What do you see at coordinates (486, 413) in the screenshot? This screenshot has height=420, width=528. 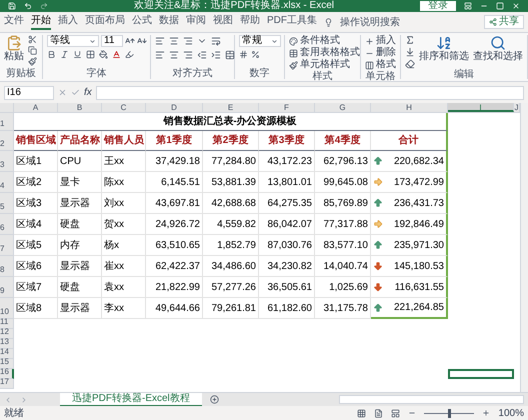 I see `zoom-in-icon` at bounding box center [486, 413].